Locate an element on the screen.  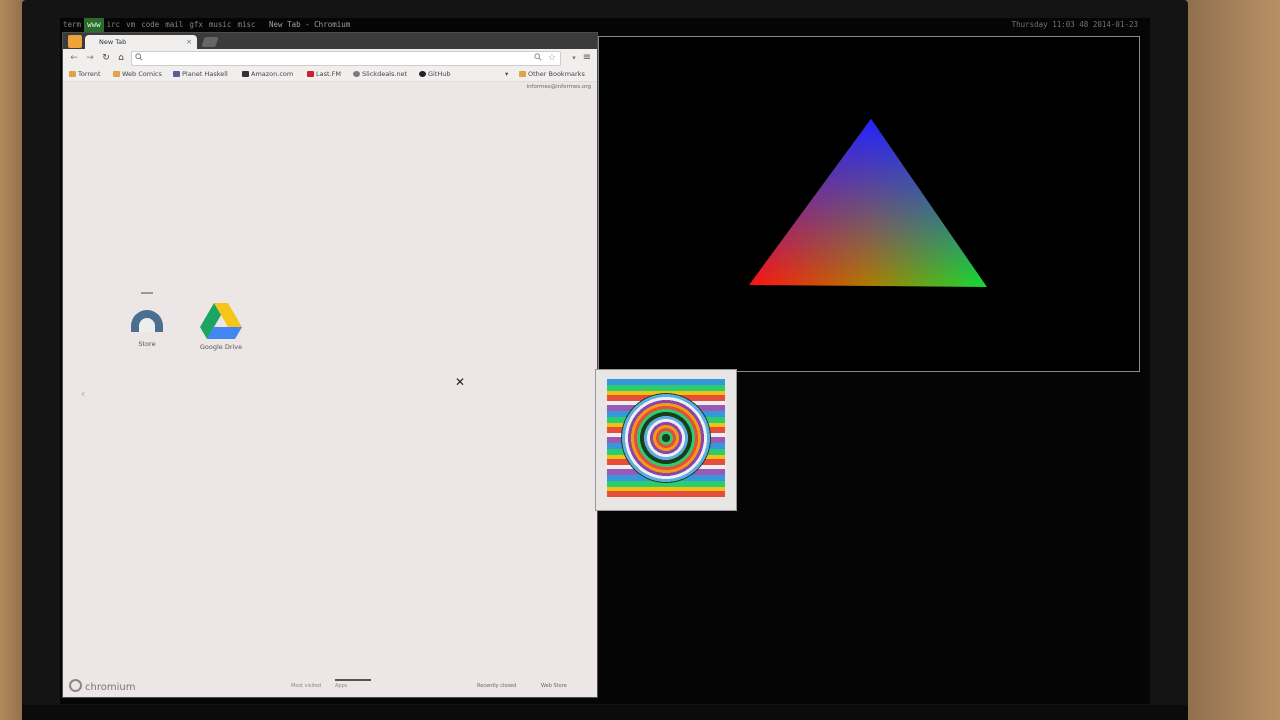
extension-chevron-icon: ▾ is located at coordinates (574, 58).